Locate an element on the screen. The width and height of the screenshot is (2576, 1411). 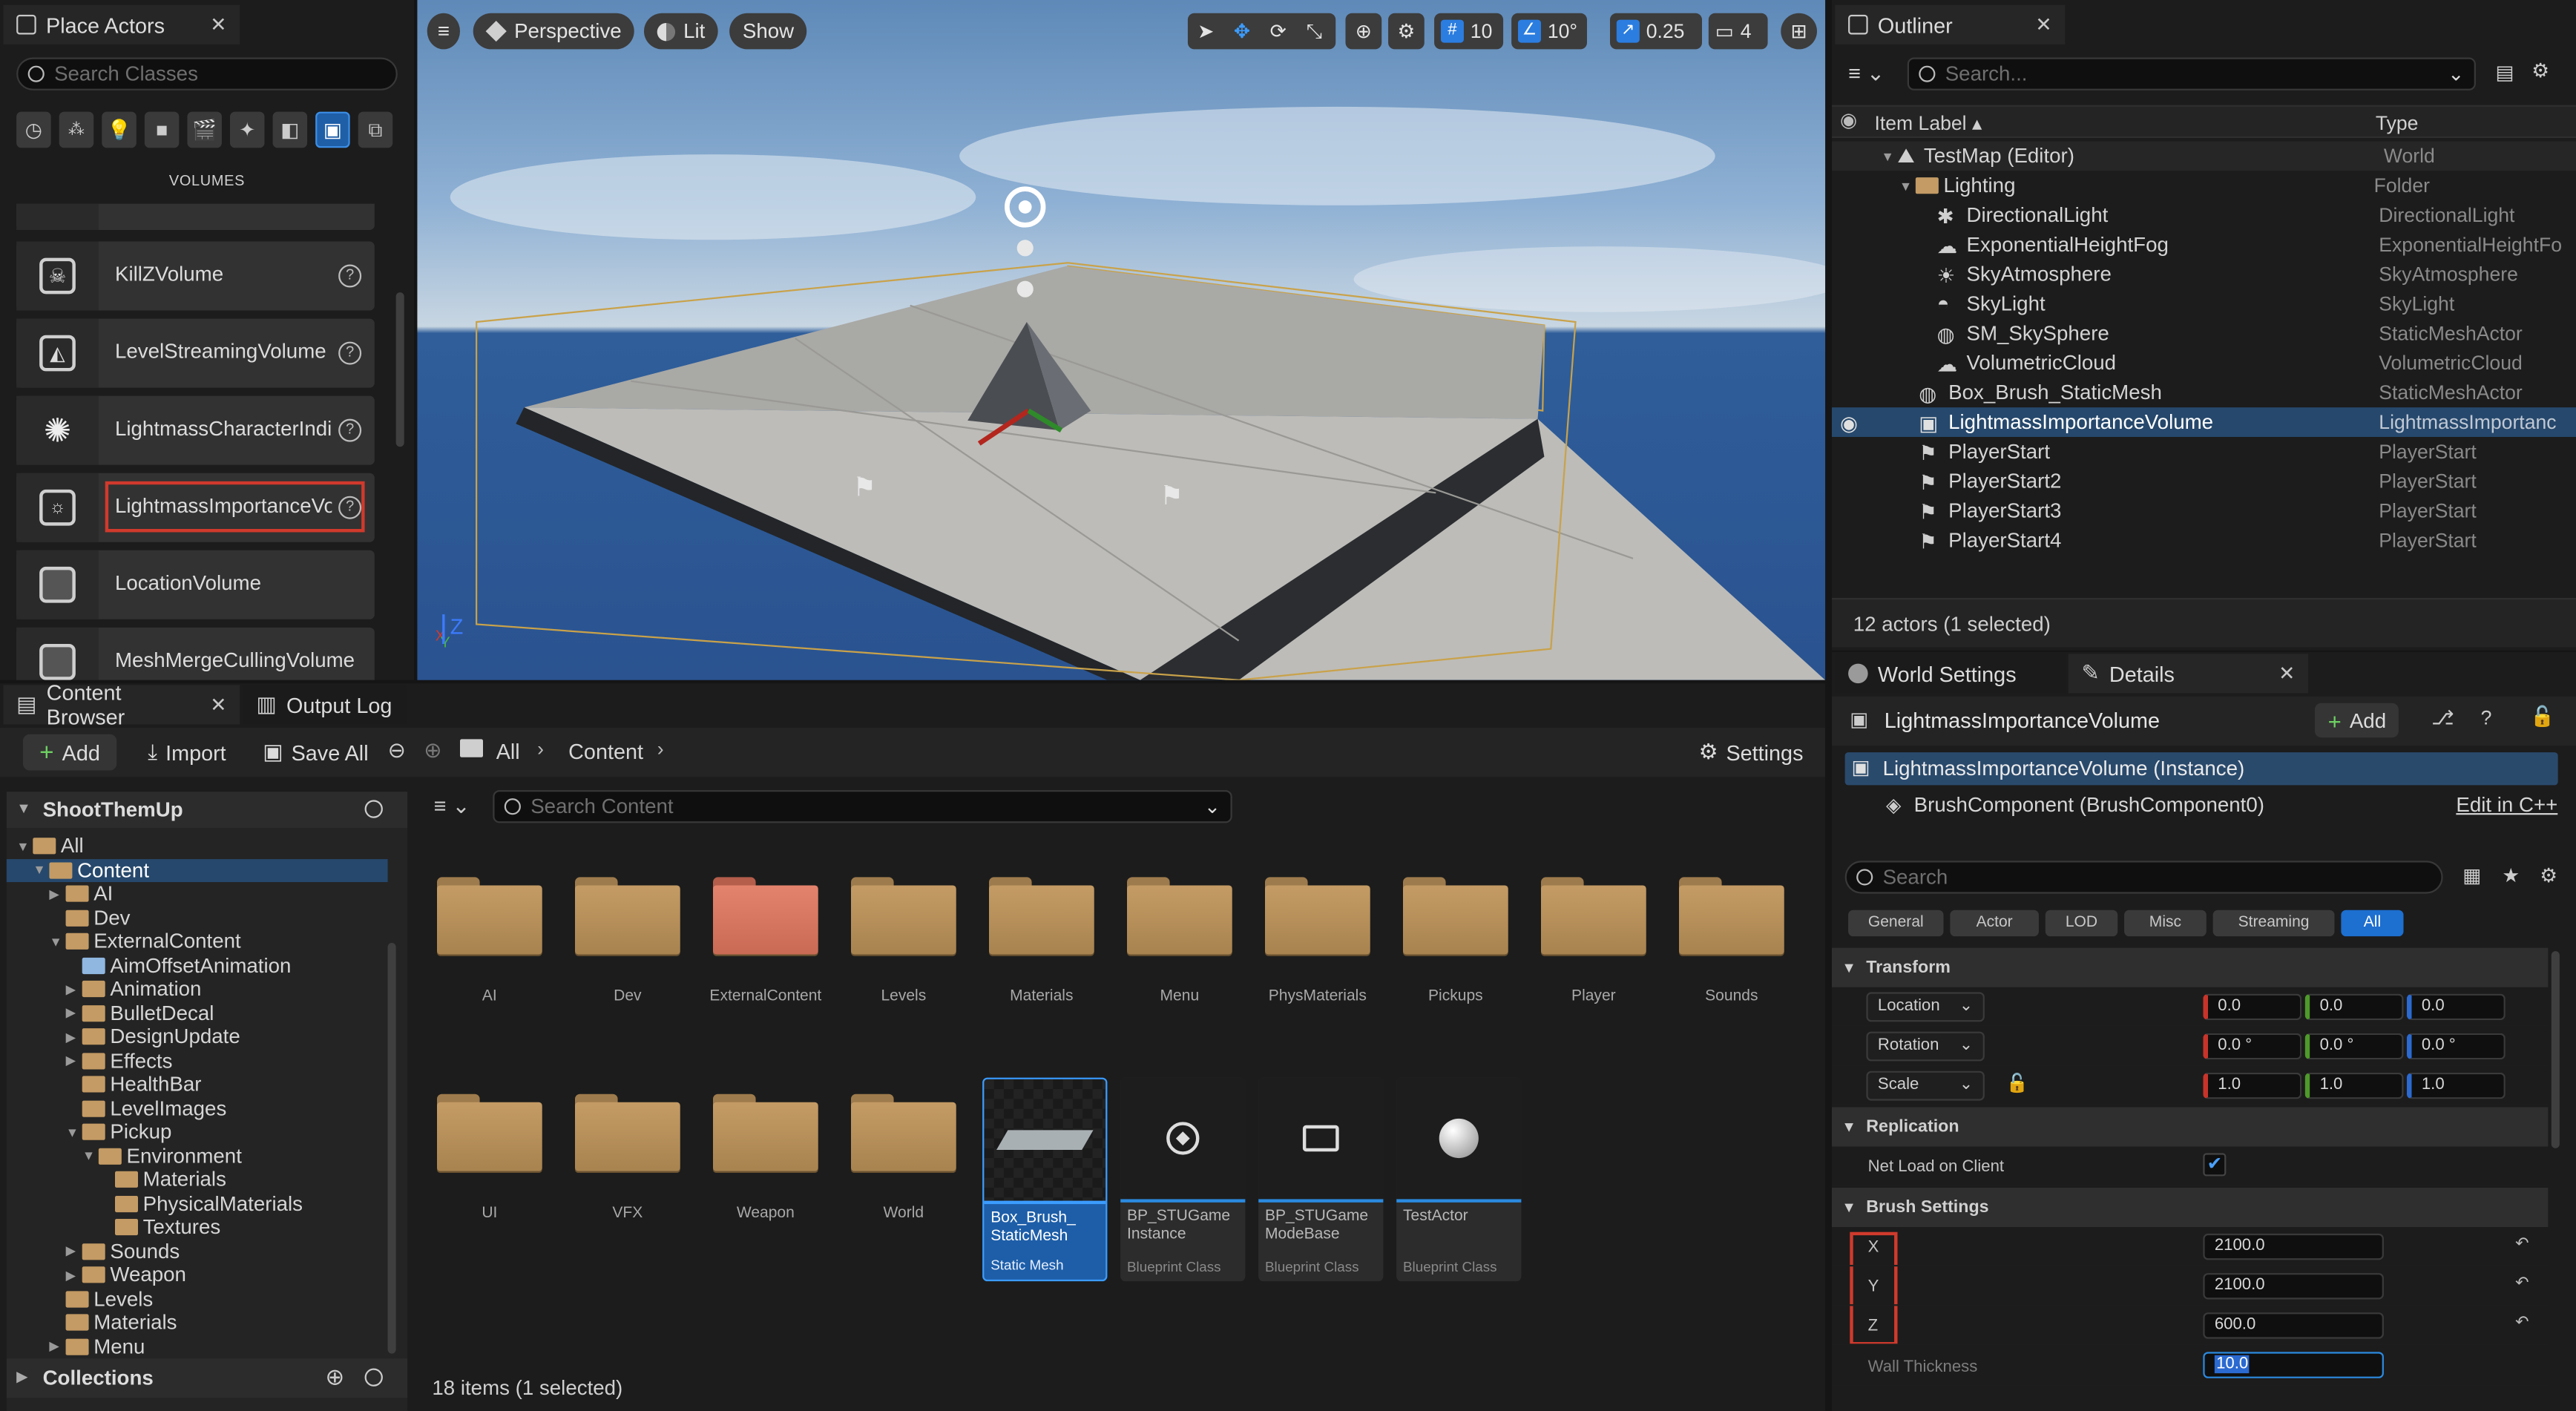
world-settings-tab: World Settings is located at coordinates (1950, 674).